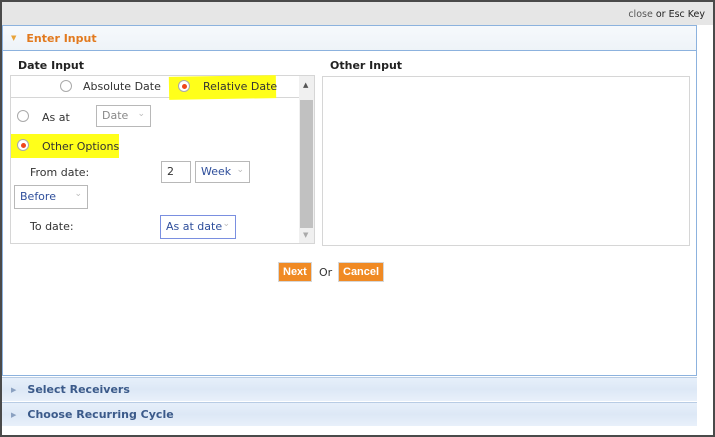 The image size is (715, 437). I want to click on from-date-number-input: 2, so click(176, 172).